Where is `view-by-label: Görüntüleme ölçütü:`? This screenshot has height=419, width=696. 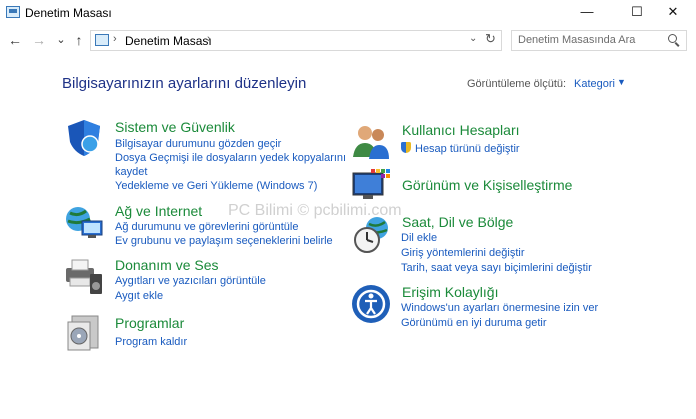
view-by-label: Görüntüleme ölçütü: is located at coordinates (517, 84).